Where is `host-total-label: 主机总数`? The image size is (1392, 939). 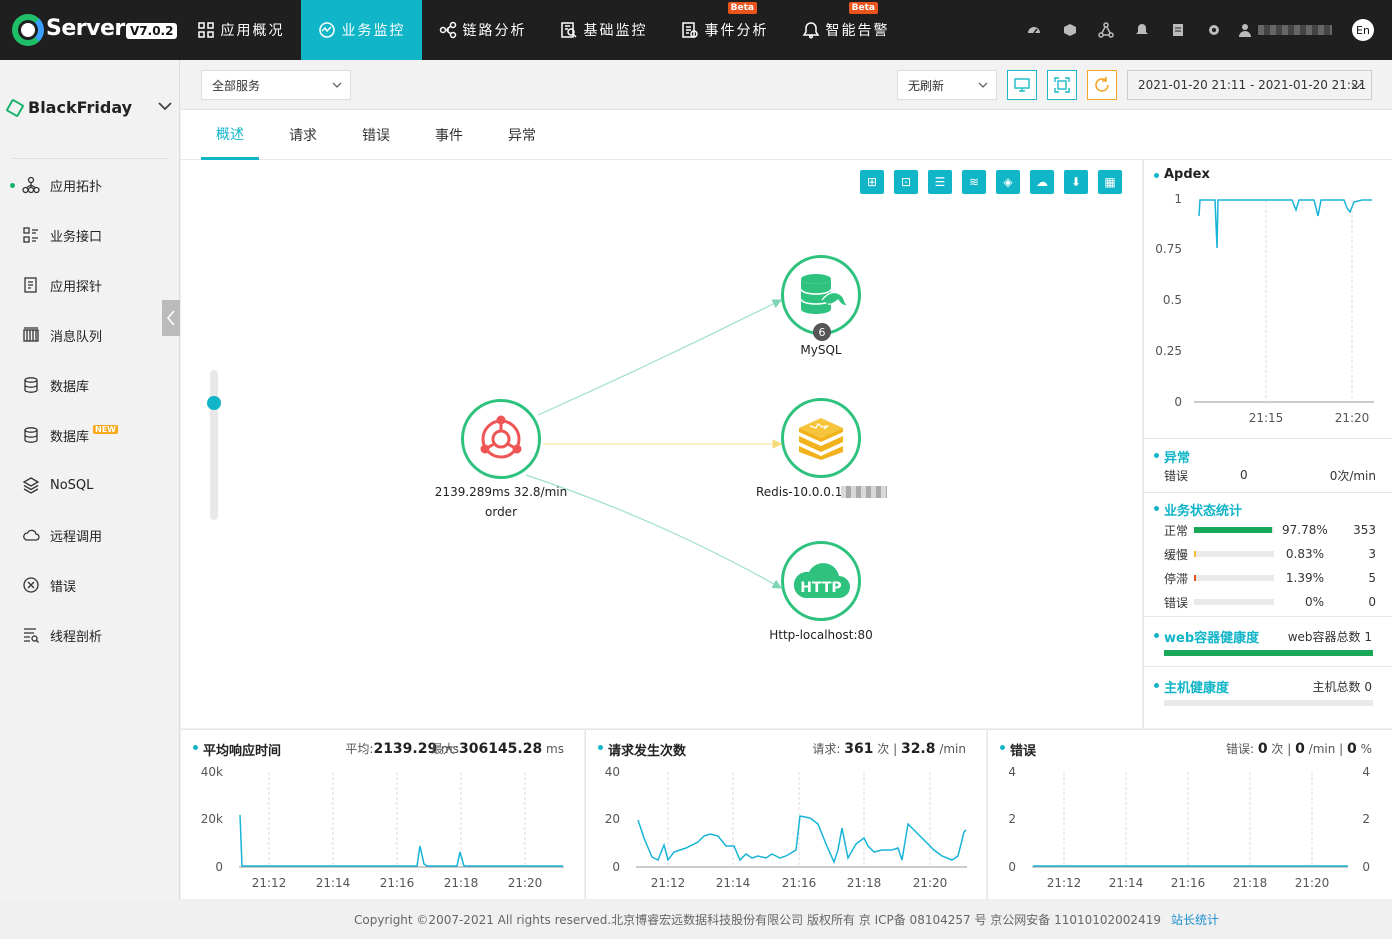 host-total-label: 主机总数 is located at coordinates (1336, 687).